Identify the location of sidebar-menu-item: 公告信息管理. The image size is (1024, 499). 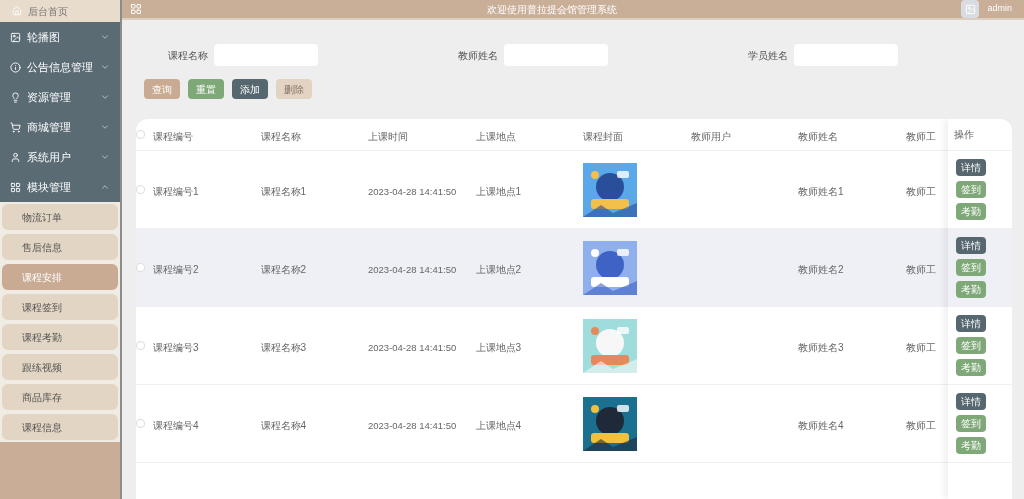
(60, 67).